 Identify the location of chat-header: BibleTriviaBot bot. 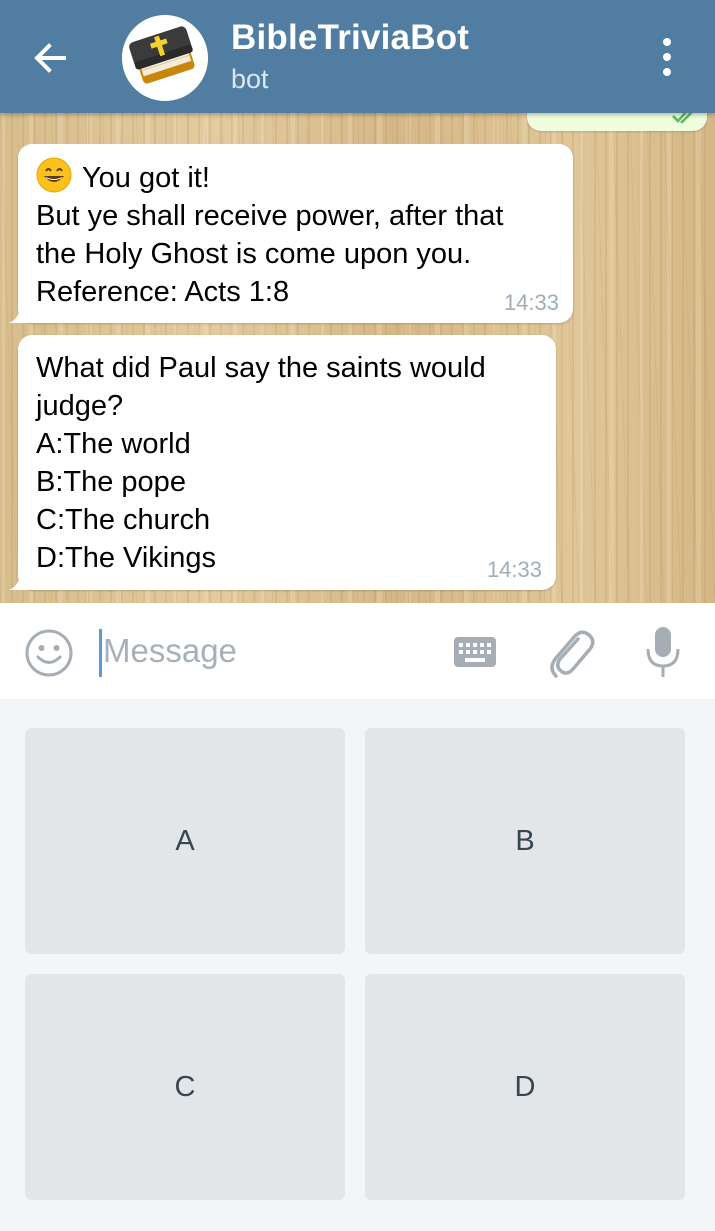
(357, 56).